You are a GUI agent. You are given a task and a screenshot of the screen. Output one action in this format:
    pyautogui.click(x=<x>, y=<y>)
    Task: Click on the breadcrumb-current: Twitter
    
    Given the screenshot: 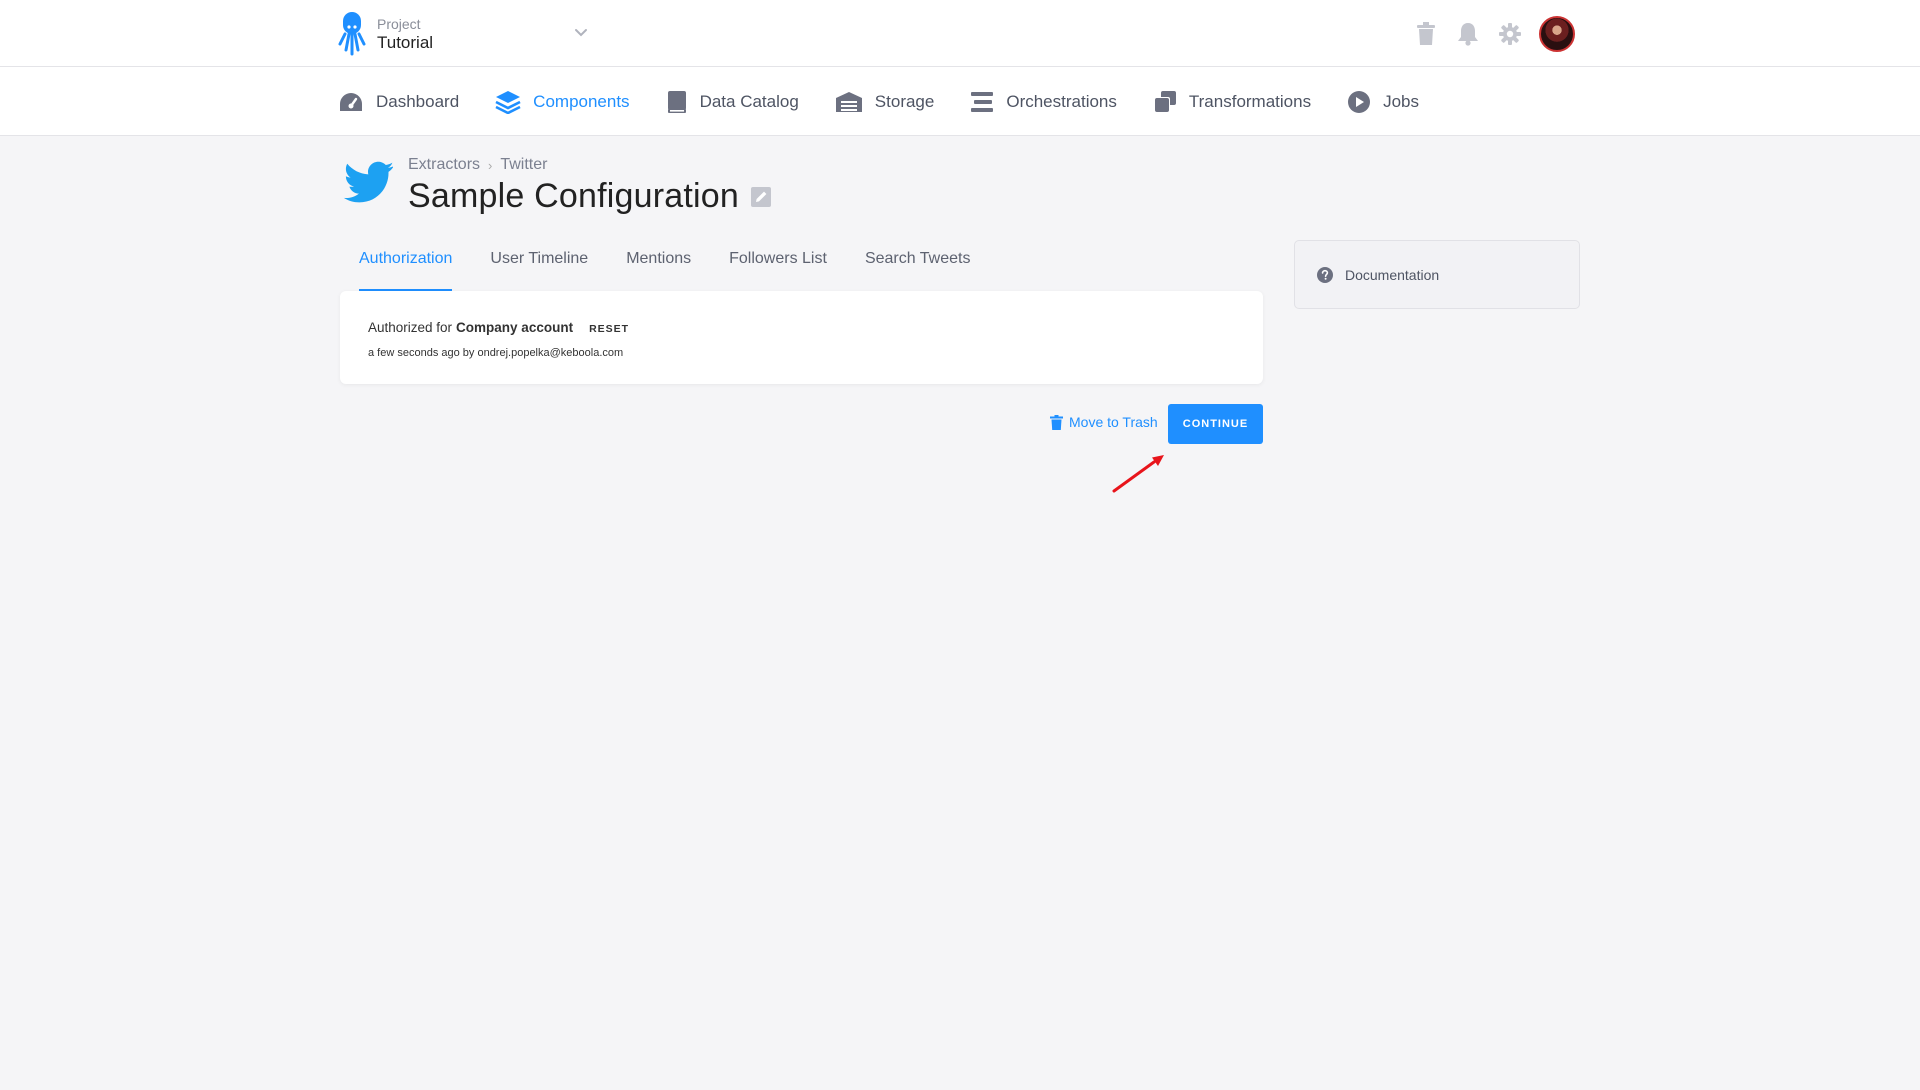 What is the action you would take?
    pyautogui.click(x=524, y=164)
    